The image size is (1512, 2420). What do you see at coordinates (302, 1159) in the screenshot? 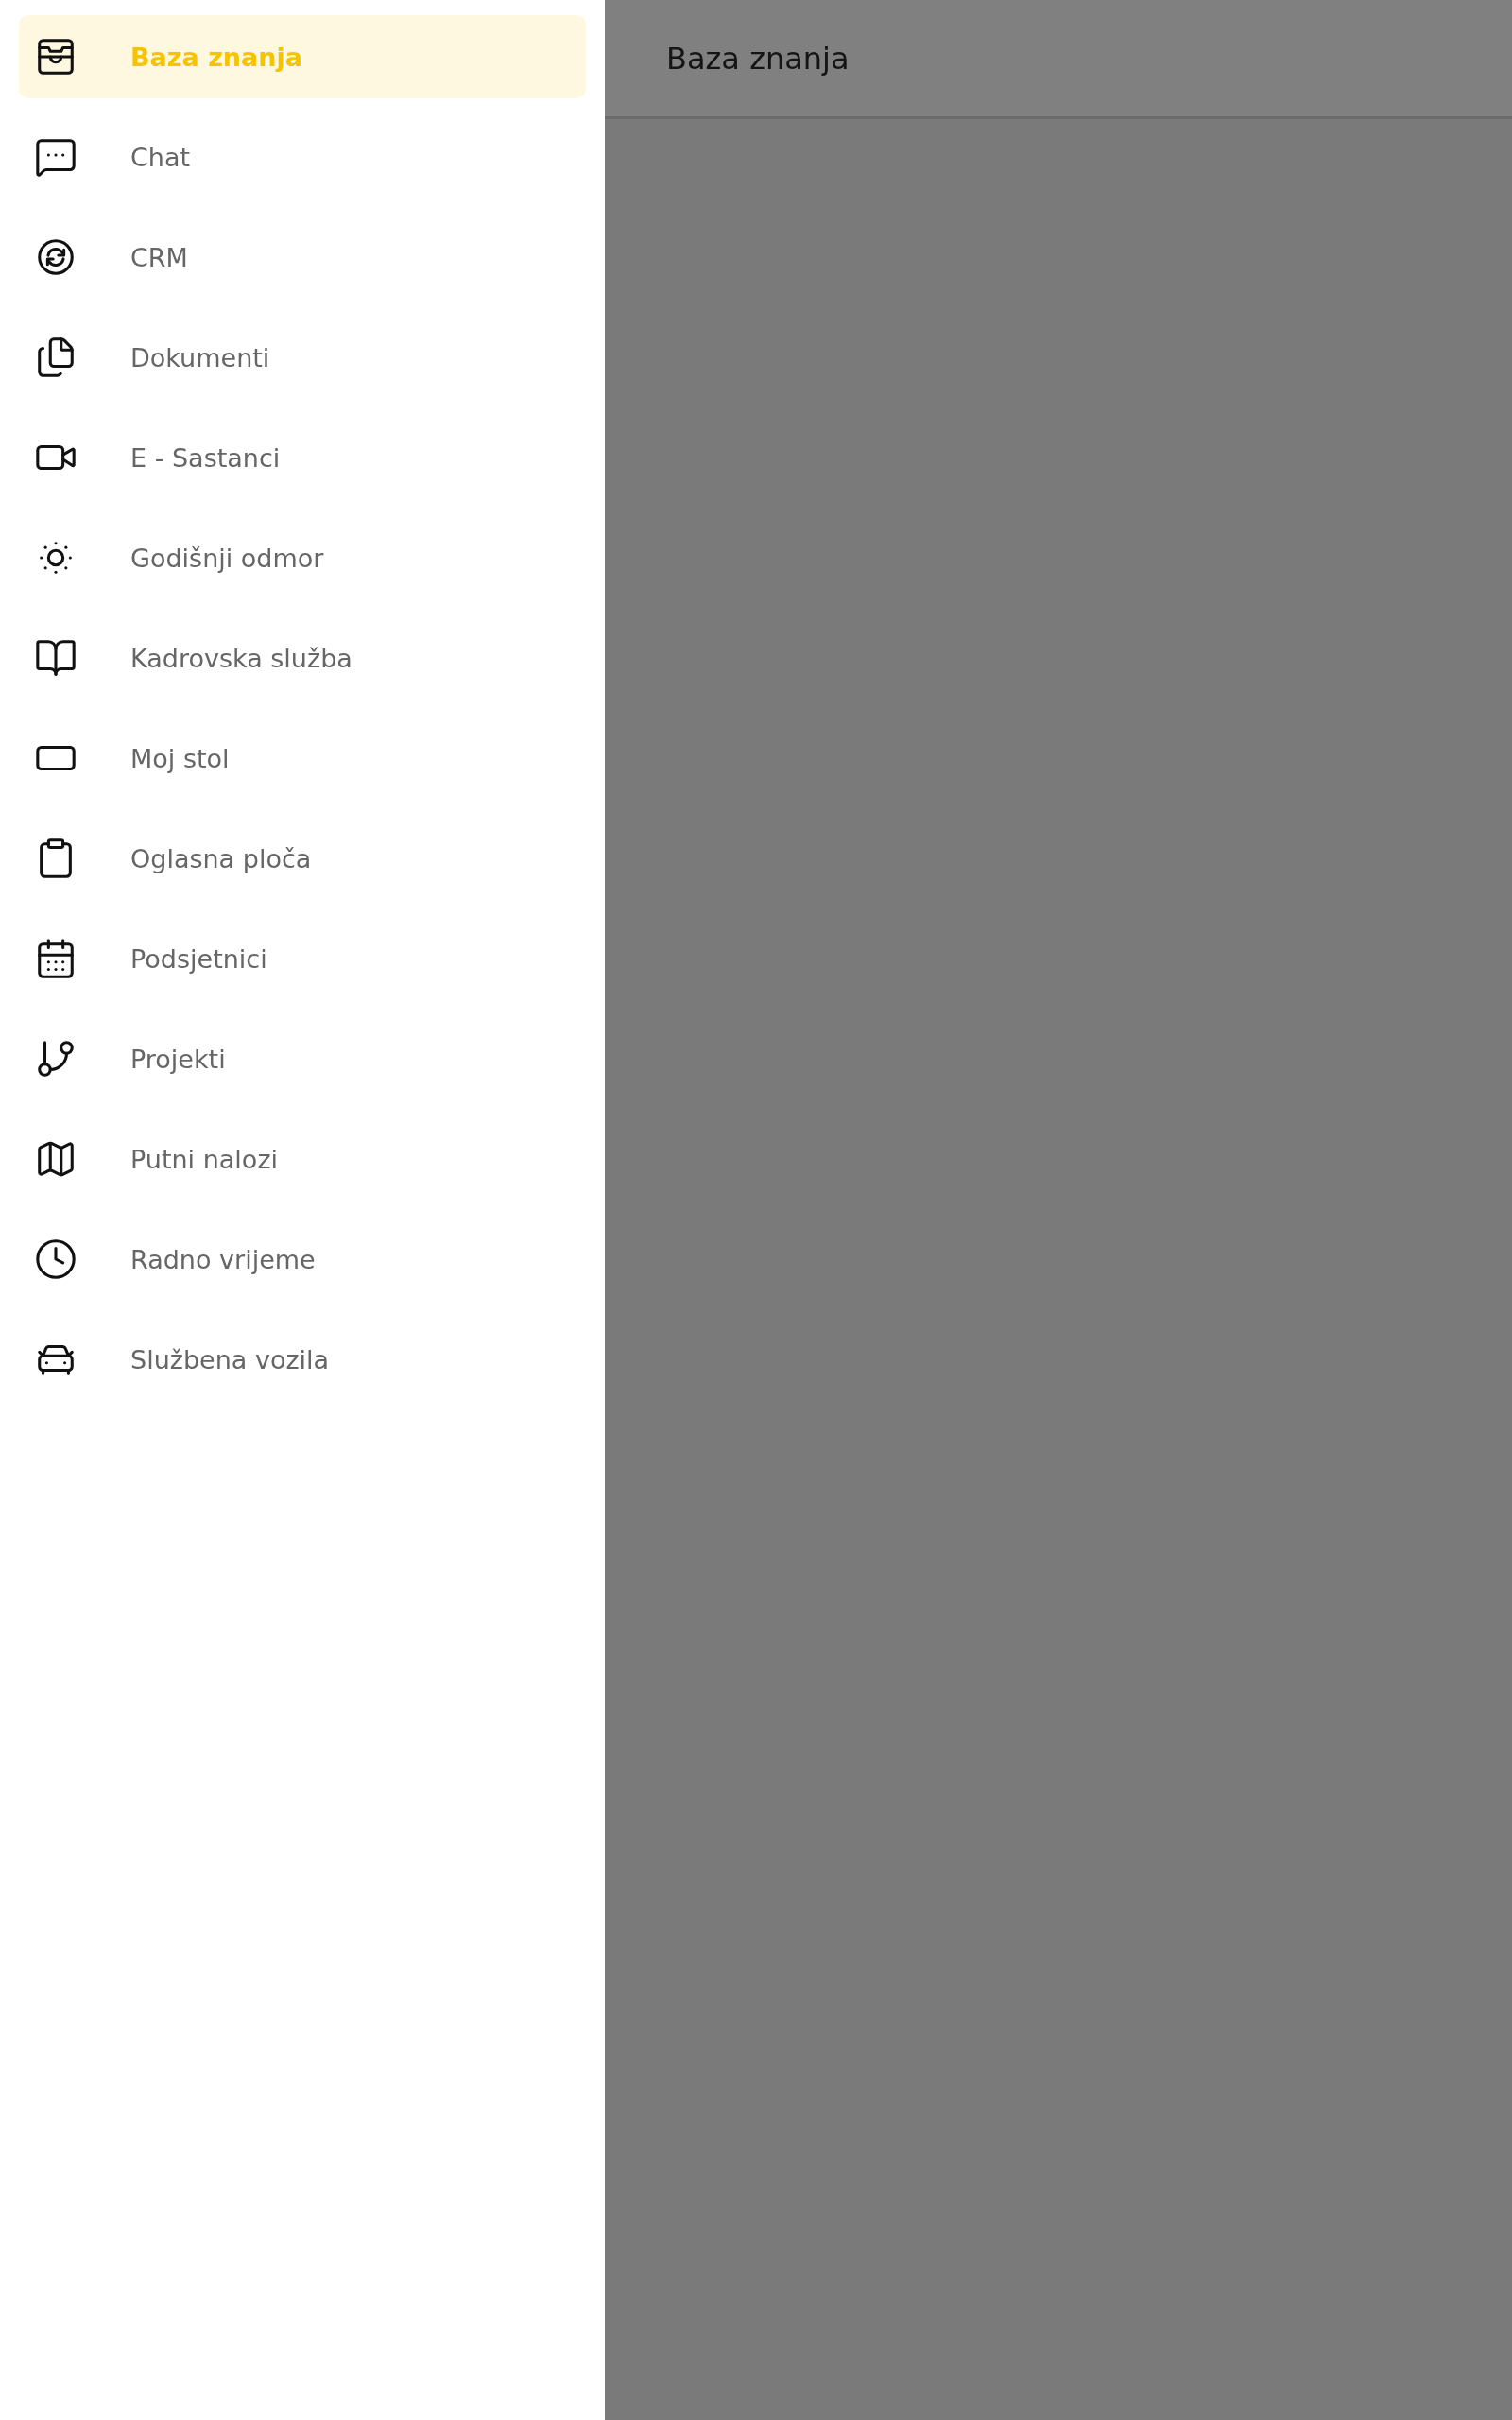
I see `sidebar-item: Putni nalozi` at bounding box center [302, 1159].